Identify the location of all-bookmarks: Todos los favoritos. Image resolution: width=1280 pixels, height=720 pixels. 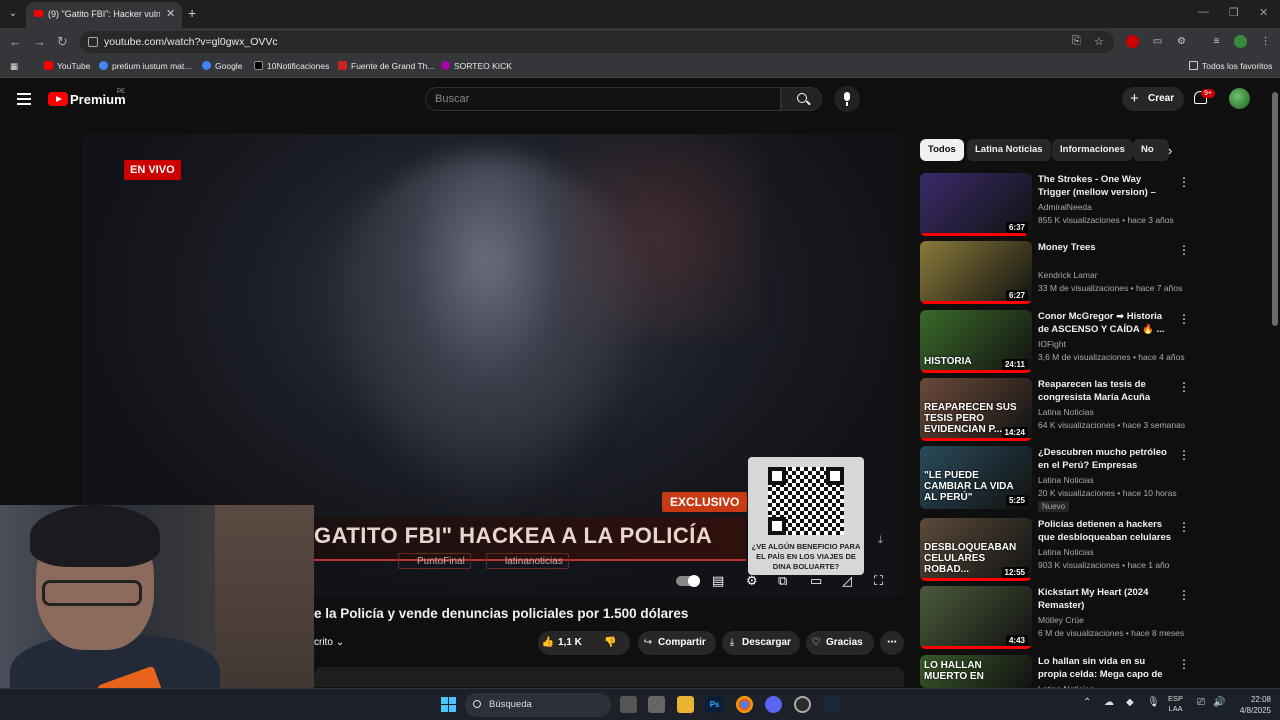
(1230, 66).